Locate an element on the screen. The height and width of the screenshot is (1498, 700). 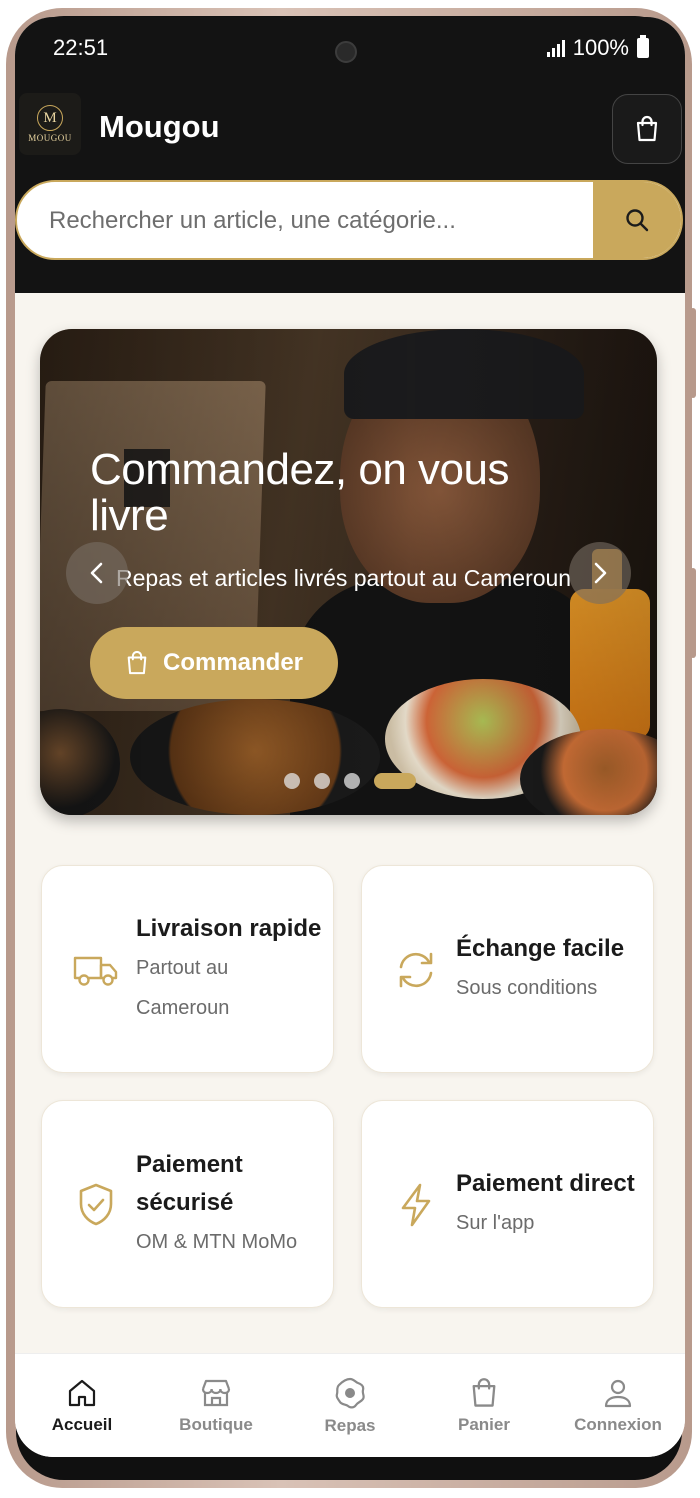
carousel-dots is located at coordinates (350, 781).